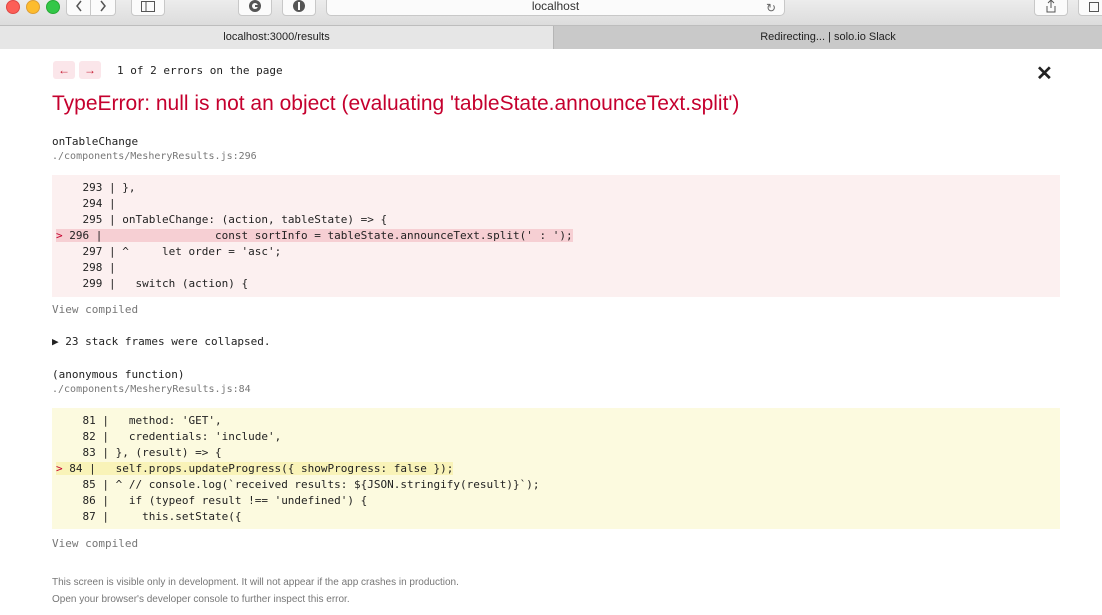  What do you see at coordinates (95, 141) in the screenshot?
I see `stack-frame-function: onTableChange` at bounding box center [95, 141].